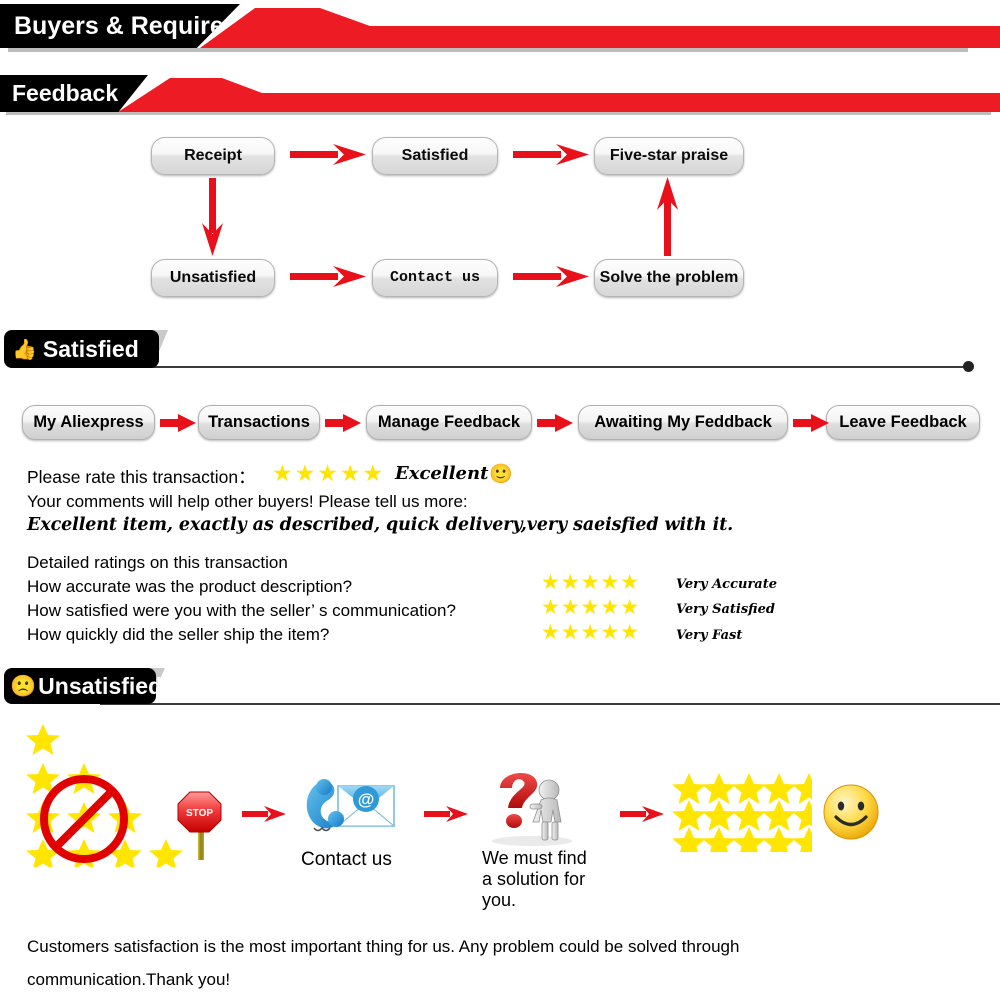 This screenshot has height=1000, width=1000. Describe the element at coordinates (725, 609) in the screenshot. I see `rating-value: Very Satisfied` at that location.